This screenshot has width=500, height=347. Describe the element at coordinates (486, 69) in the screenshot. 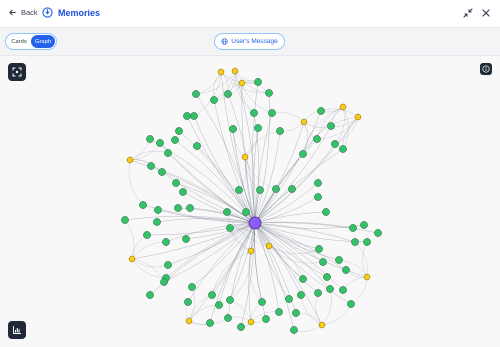

I see `info-button` at that location.